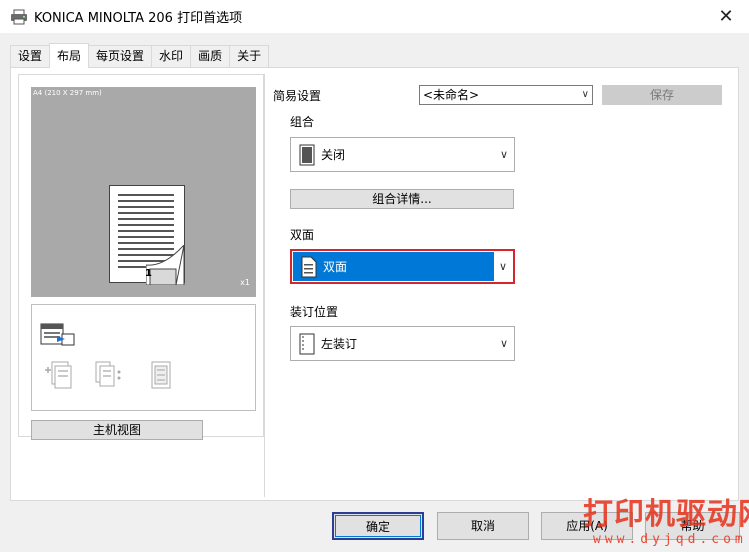 Image resolution: width=749 pixels, height=552 pixels. What do you see at coordinates (297, 96) in the screenshot?
I see `easy-settings-label: 简易设置` at bounding box center [297, 96].